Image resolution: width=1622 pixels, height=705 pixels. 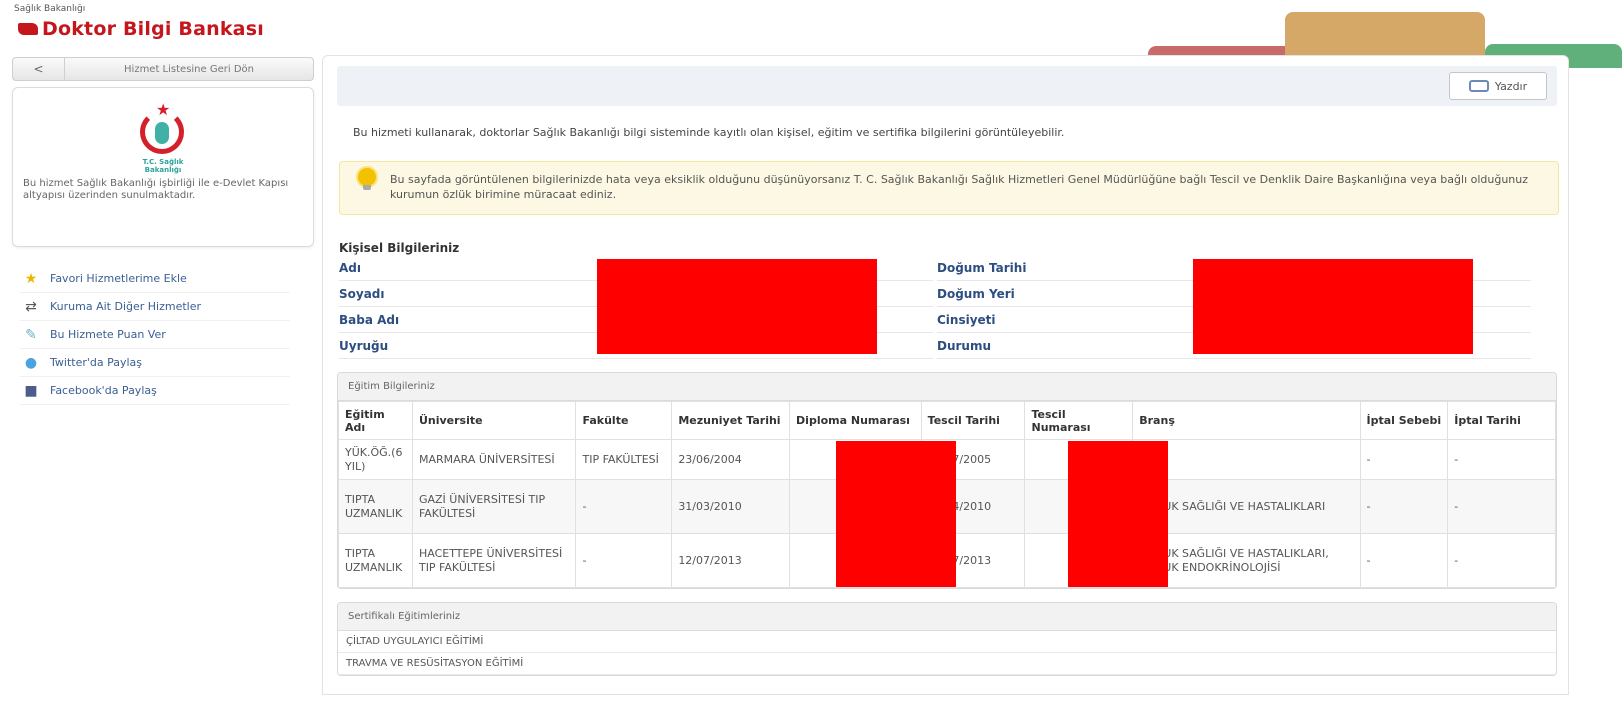 I want to click on list-item: TRAVMA VE RESÜSİTASYON EĞİTİMİ, so click(x=947, y=664).